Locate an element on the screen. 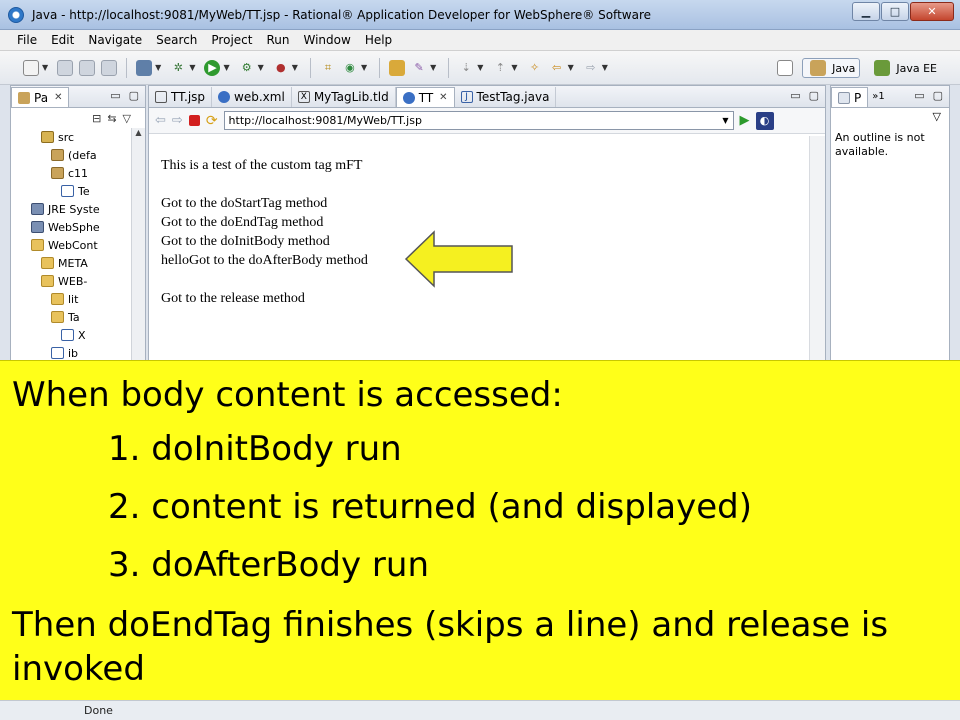 The image size is (960, 720). new-package-icon: ⌗ is located at coordinates (328, 68).